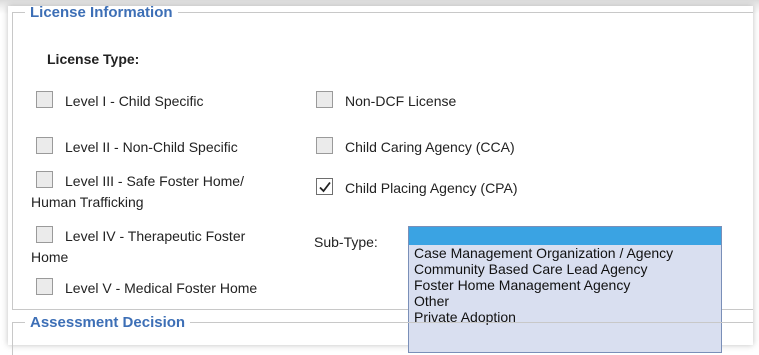  I want to click on subtype-option: Foster Home Management Agency, so click(565, 285).